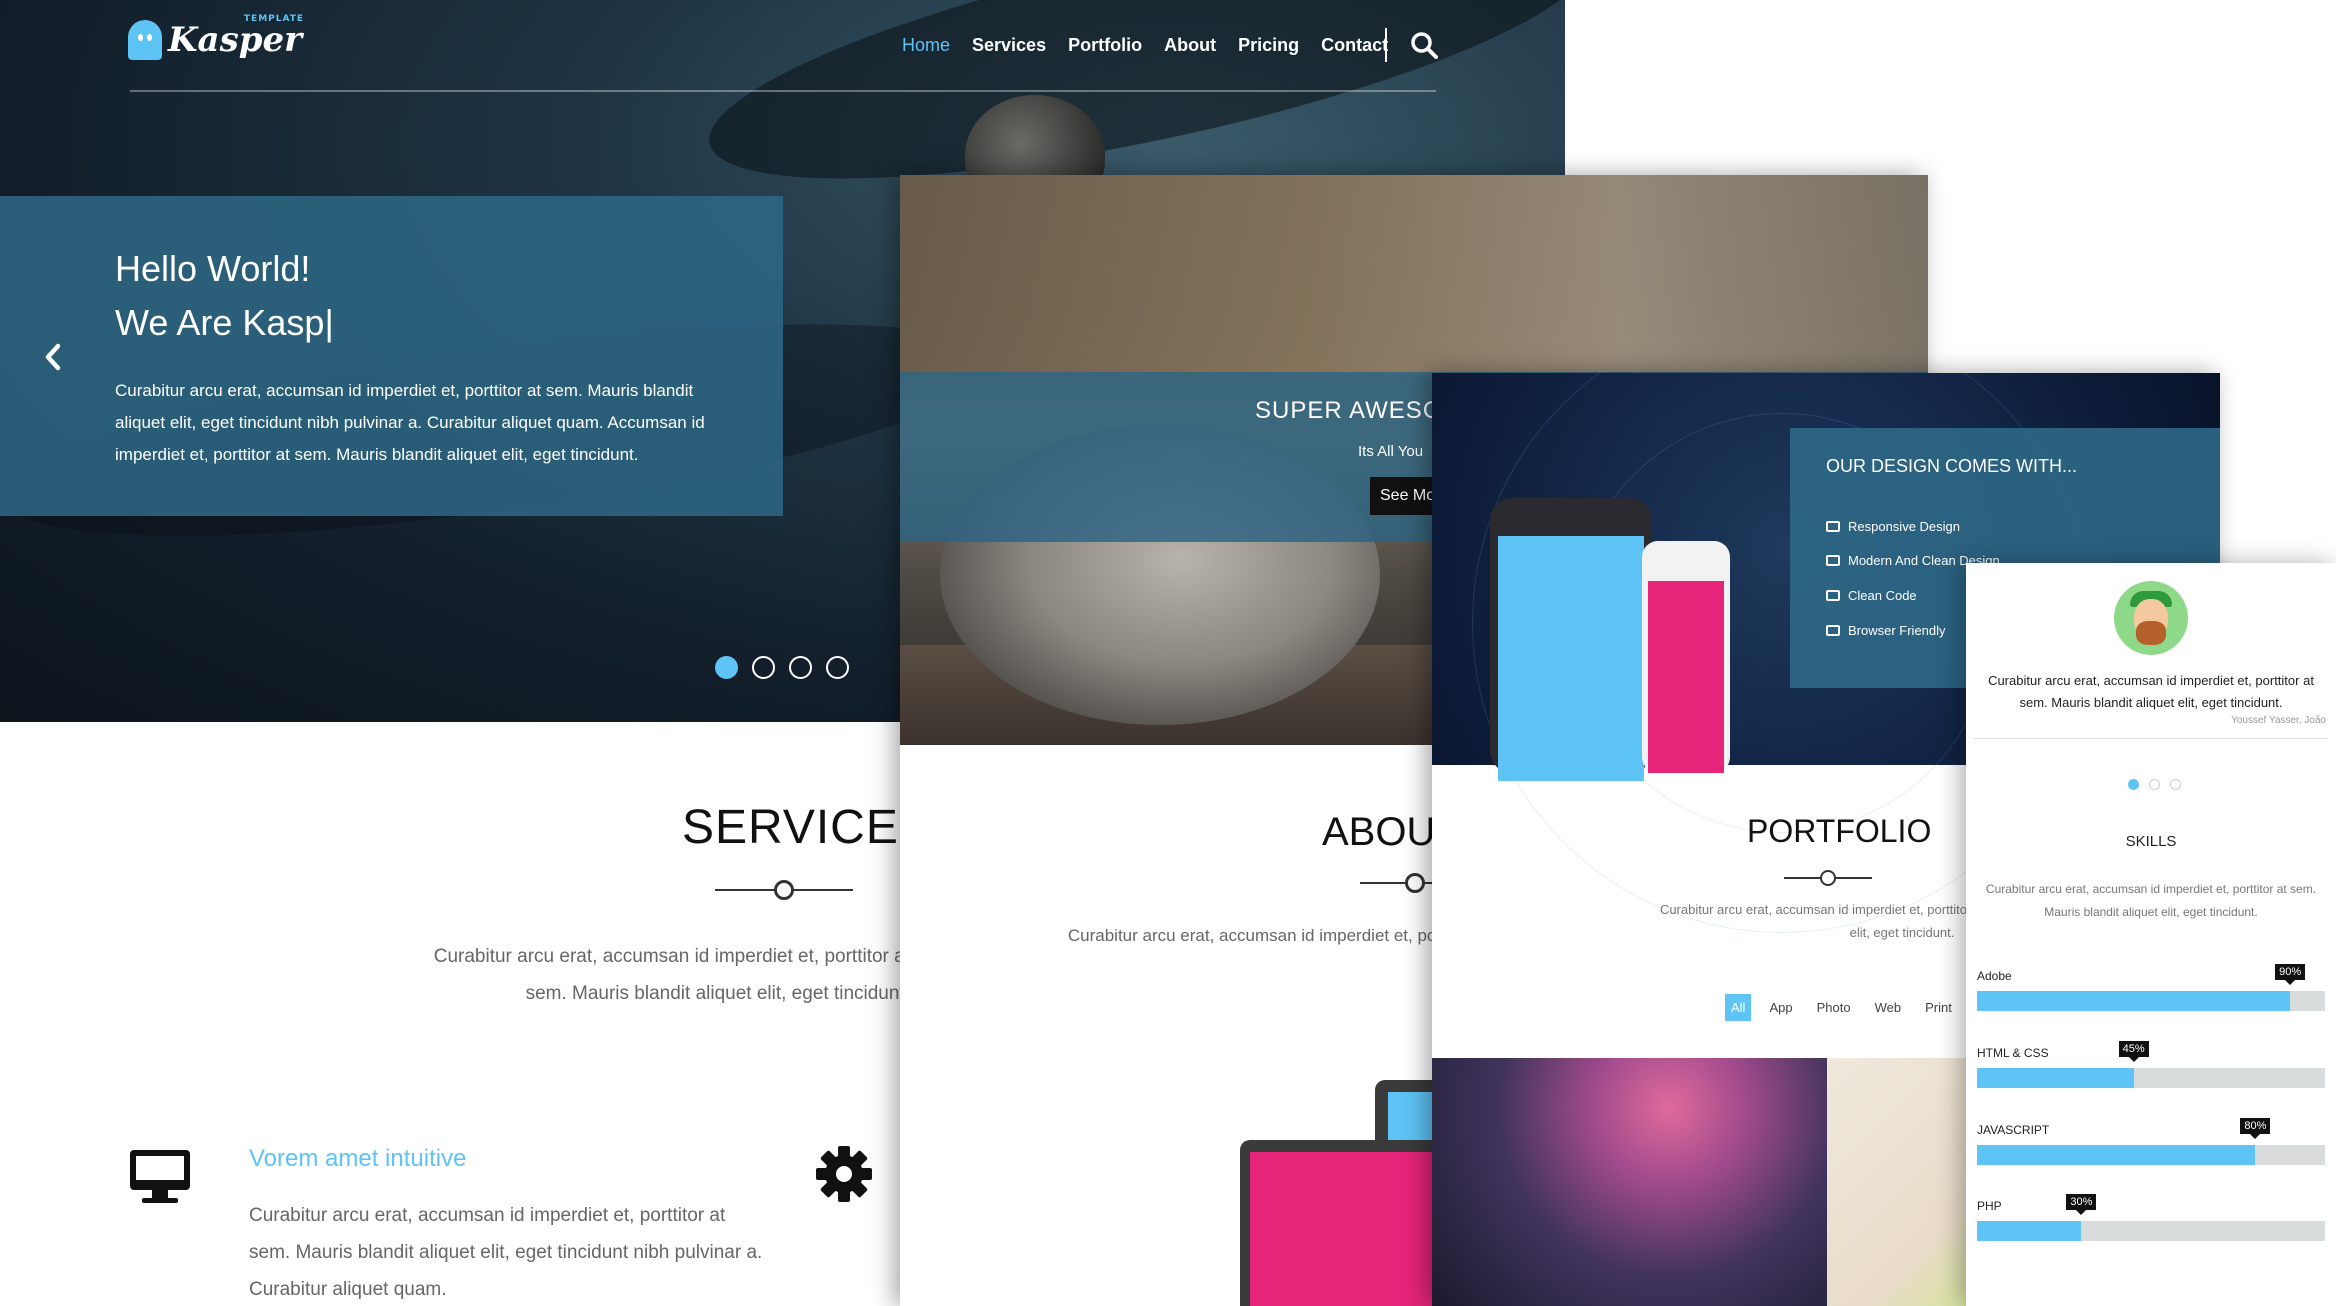 Image resolution: width=2336 pixels, height=1306 pixels. Describe the element at coordinates (2255, 1128) in the screenshot. I see `skill-percent-badge: 80%` at that location.